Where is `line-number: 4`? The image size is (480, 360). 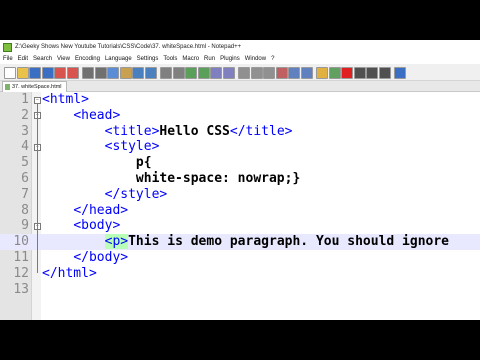
line-number: 4 is located at coordinates (25, 147).